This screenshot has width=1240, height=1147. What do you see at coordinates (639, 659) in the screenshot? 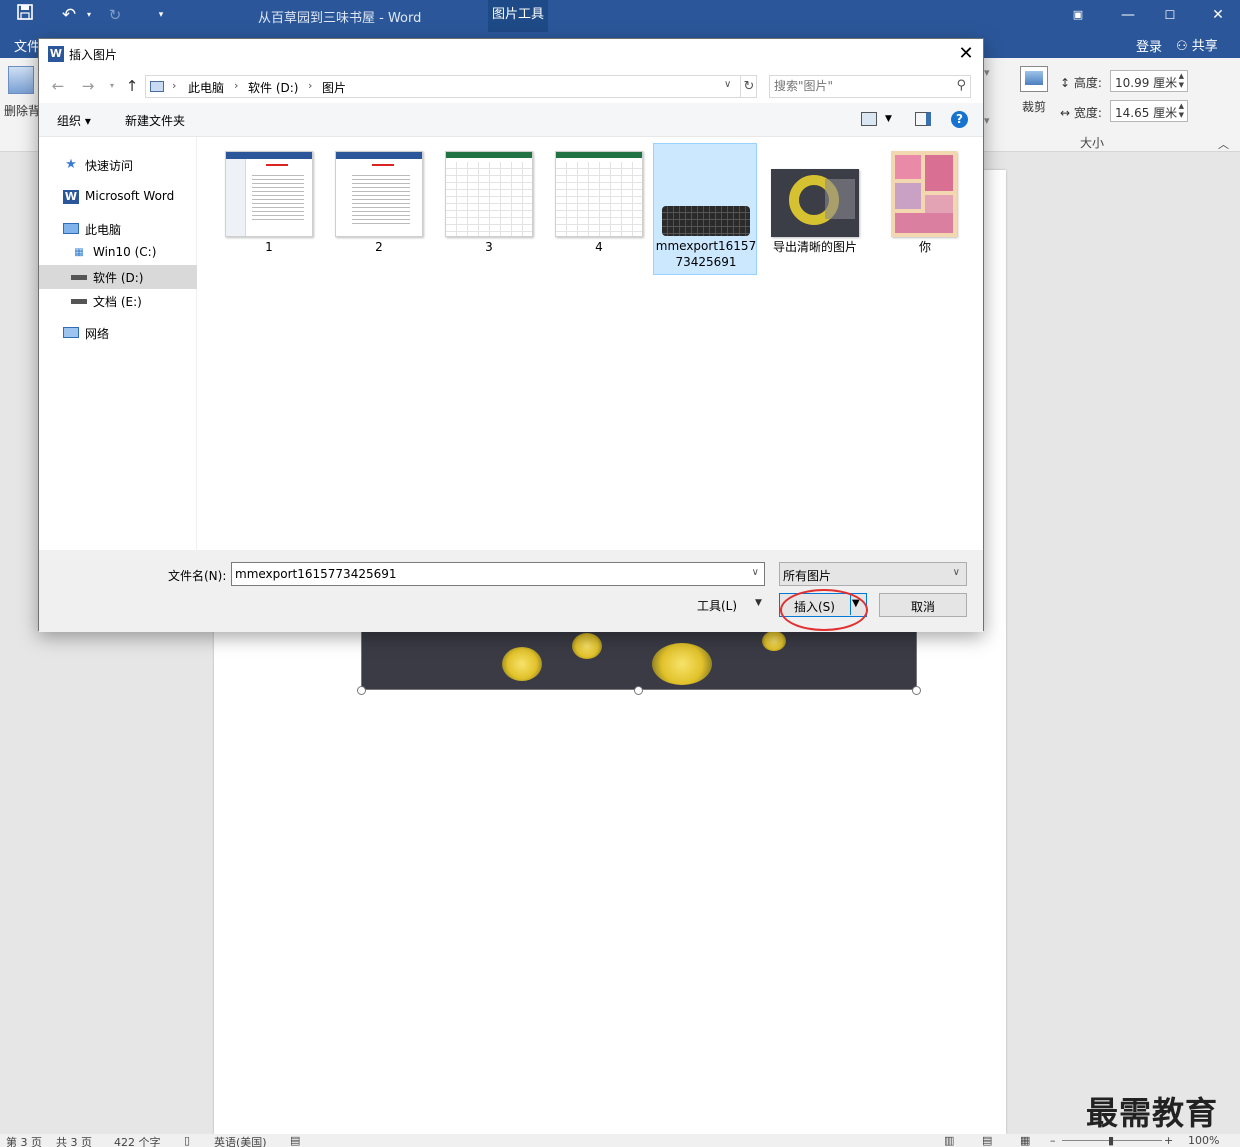
I see `inserted-image` at bounding box center [639, 659].